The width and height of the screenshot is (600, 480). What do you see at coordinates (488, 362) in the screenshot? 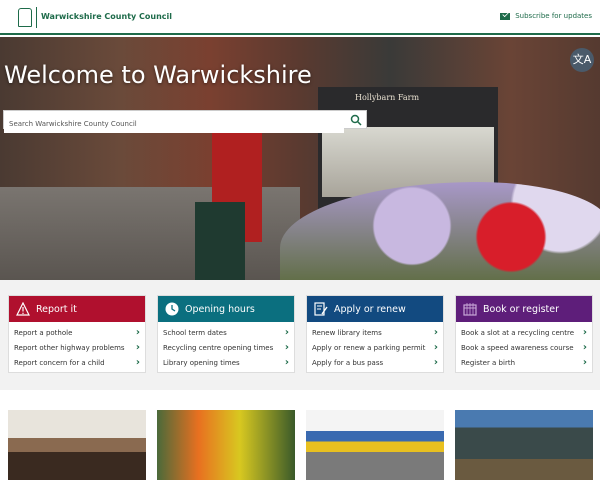
I see `link-label: Register a birth` at bounding box center [488, 362].